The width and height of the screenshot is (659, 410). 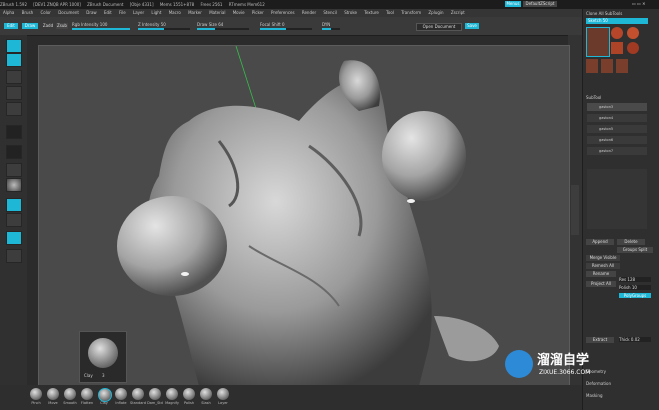 What do you see at coordinates (70, 394) in the screenshot?
I see `smooth-brush-icon` at bounding box center [70, 394].